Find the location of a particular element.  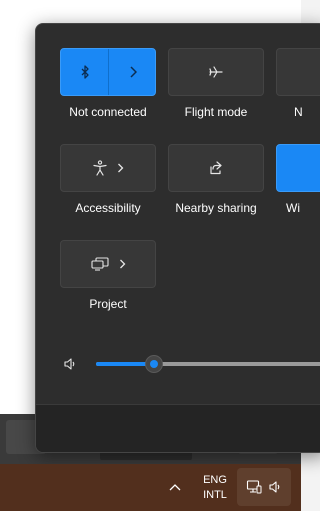

volume-slider is located at coordinates (208, 364).